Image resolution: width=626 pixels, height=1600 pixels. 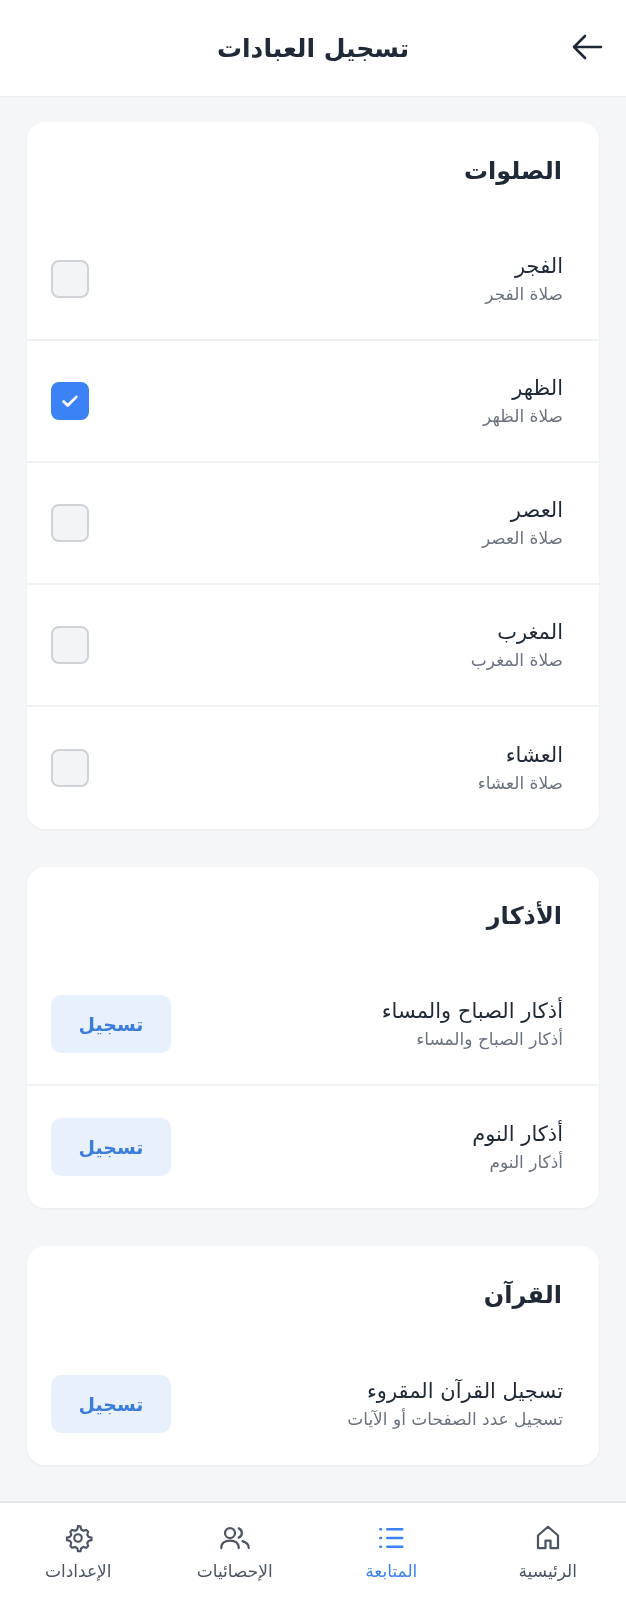 What do you see at coordinates (536, 388) in the screenshot?
I see `item-title: الظهر` at bounding box center [536, 388].